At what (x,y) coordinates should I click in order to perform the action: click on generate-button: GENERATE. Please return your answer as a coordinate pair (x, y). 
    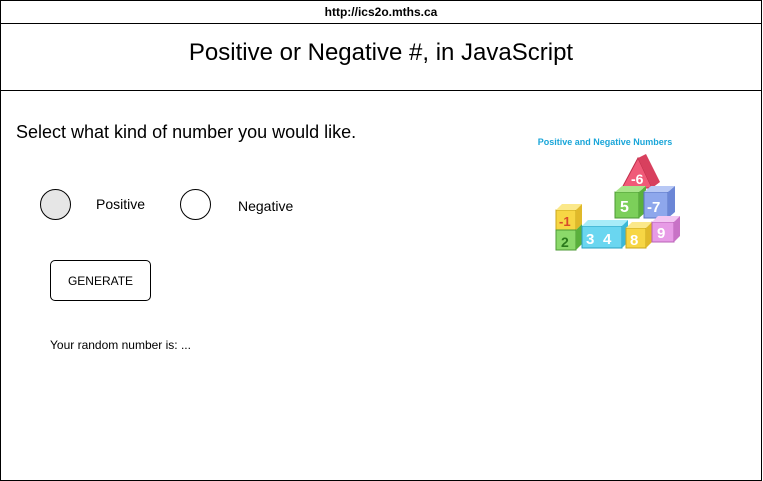
    Looking at the image, I should click on (100, 280).